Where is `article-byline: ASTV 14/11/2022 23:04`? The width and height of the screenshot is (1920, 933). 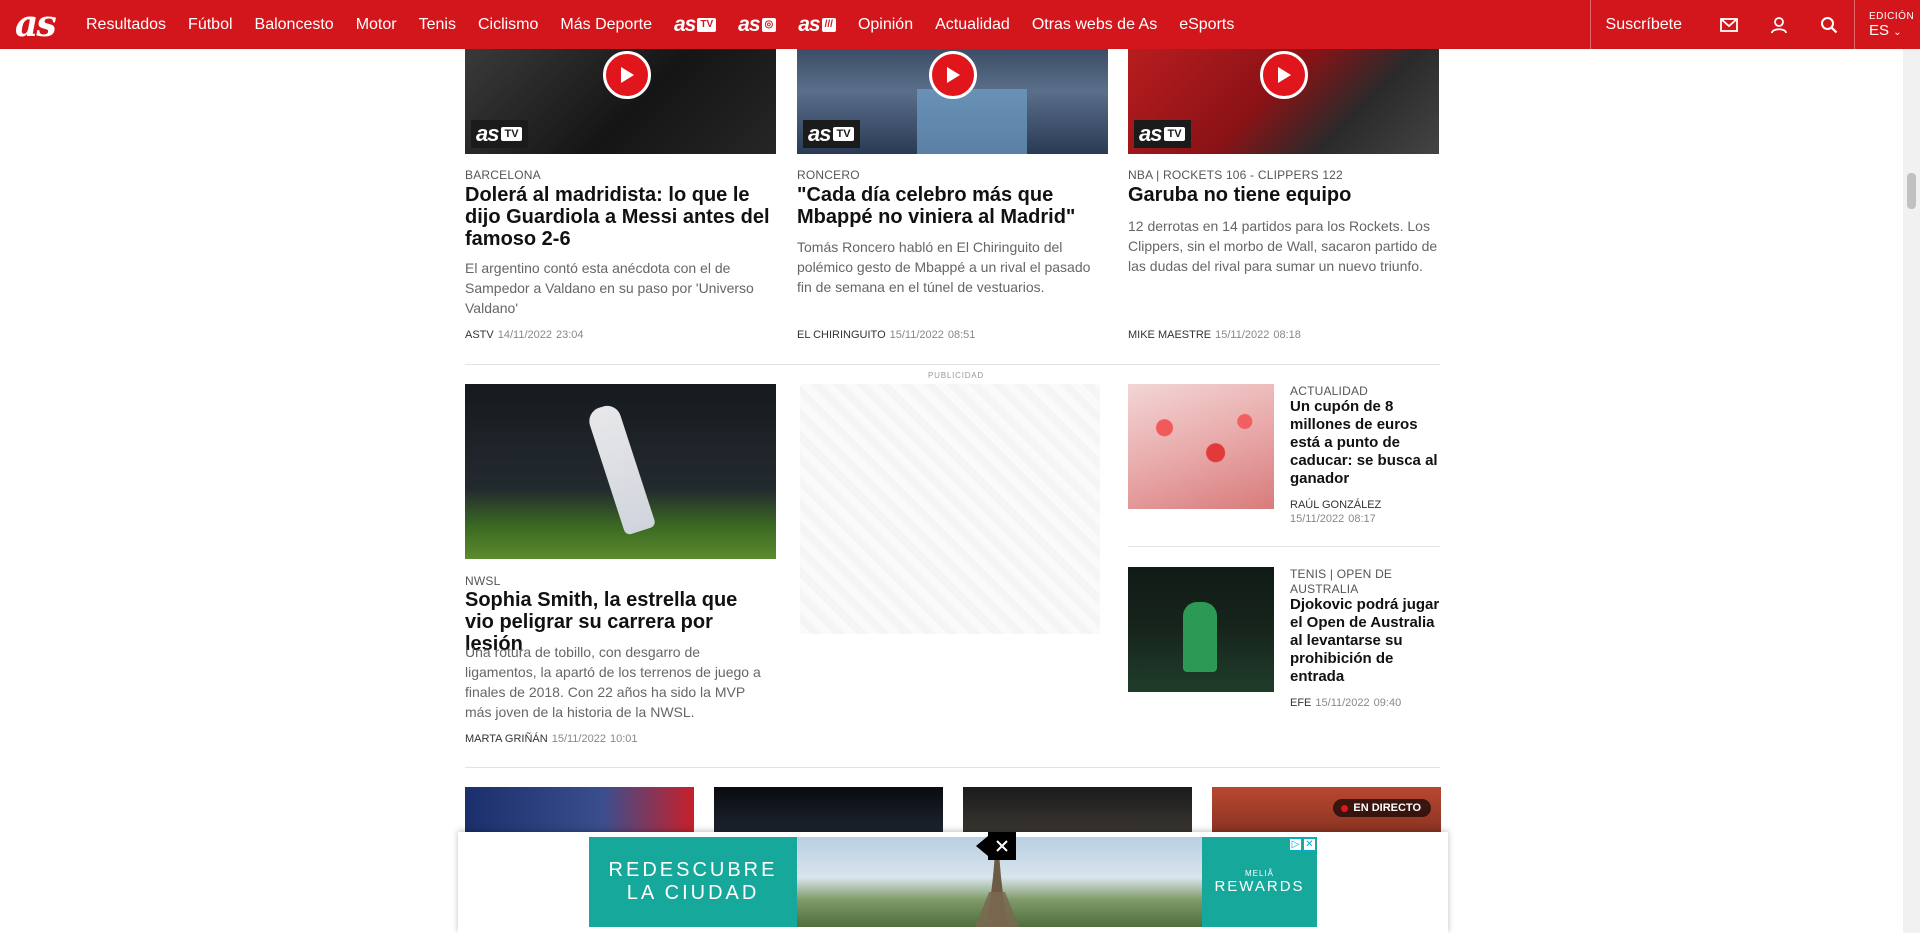
article-byline: ASTV 14/11/2022 23:04 is located at coordinates (524, 335).